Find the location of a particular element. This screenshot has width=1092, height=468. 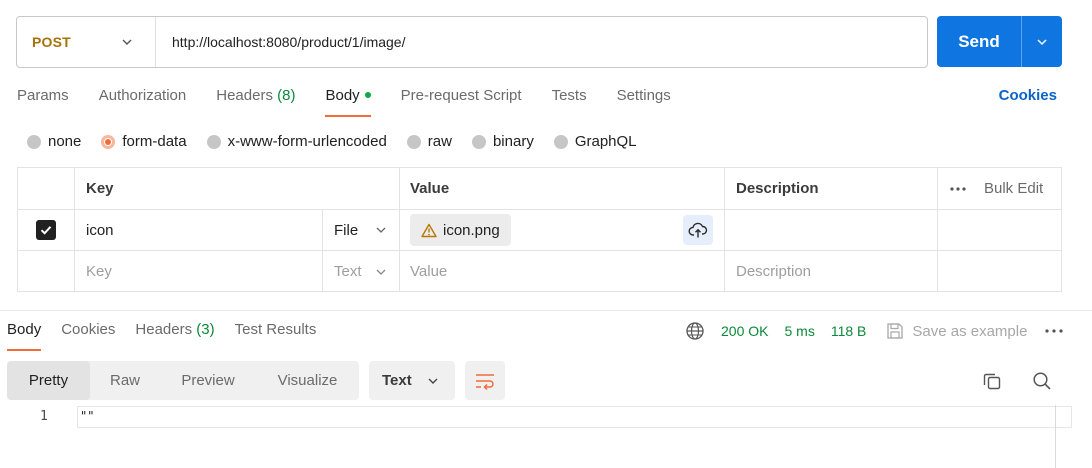

new-type-select: Text is located at coordinates (361, 271).